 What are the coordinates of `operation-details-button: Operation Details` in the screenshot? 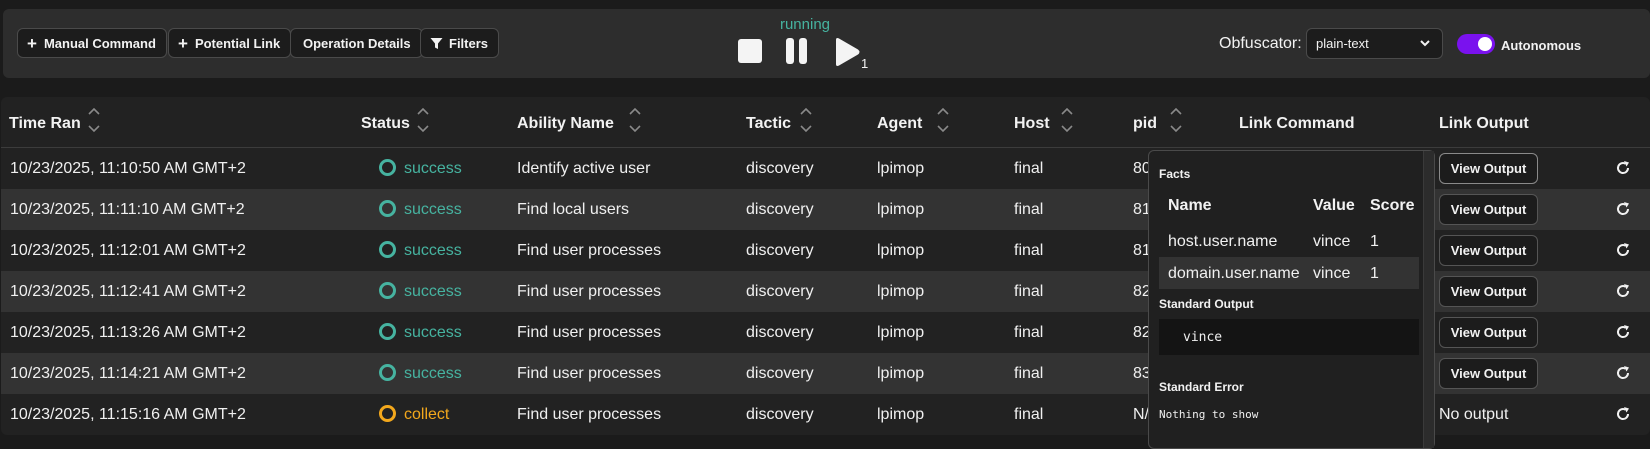 It's located at (356, 43).